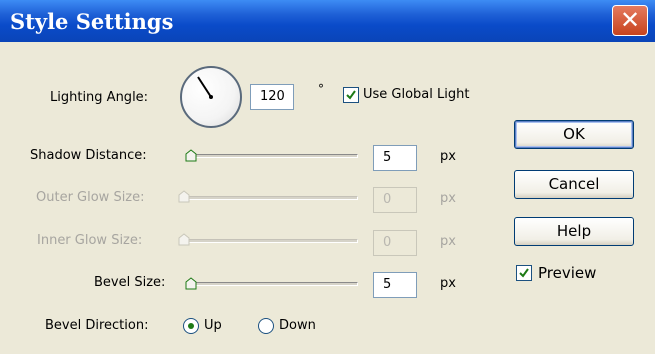 The height and width of the screenshot is (354, 655). Describe the element at coordinates (395, 285) in the screenshot. I see `bevel-size-input: 5` at that location.